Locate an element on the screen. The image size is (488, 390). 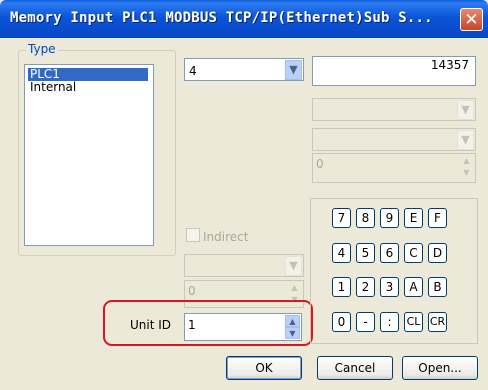
bit-number-spinner: ▲ ▼ is located at coordinates (466, 166).